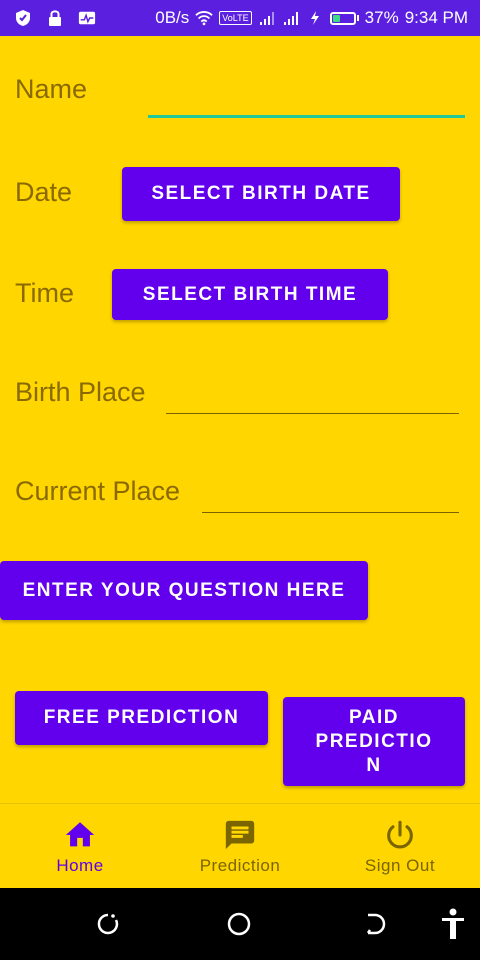 This screenshot has width=480, height=960. I want to click on shield-icon, so click(23, 18).